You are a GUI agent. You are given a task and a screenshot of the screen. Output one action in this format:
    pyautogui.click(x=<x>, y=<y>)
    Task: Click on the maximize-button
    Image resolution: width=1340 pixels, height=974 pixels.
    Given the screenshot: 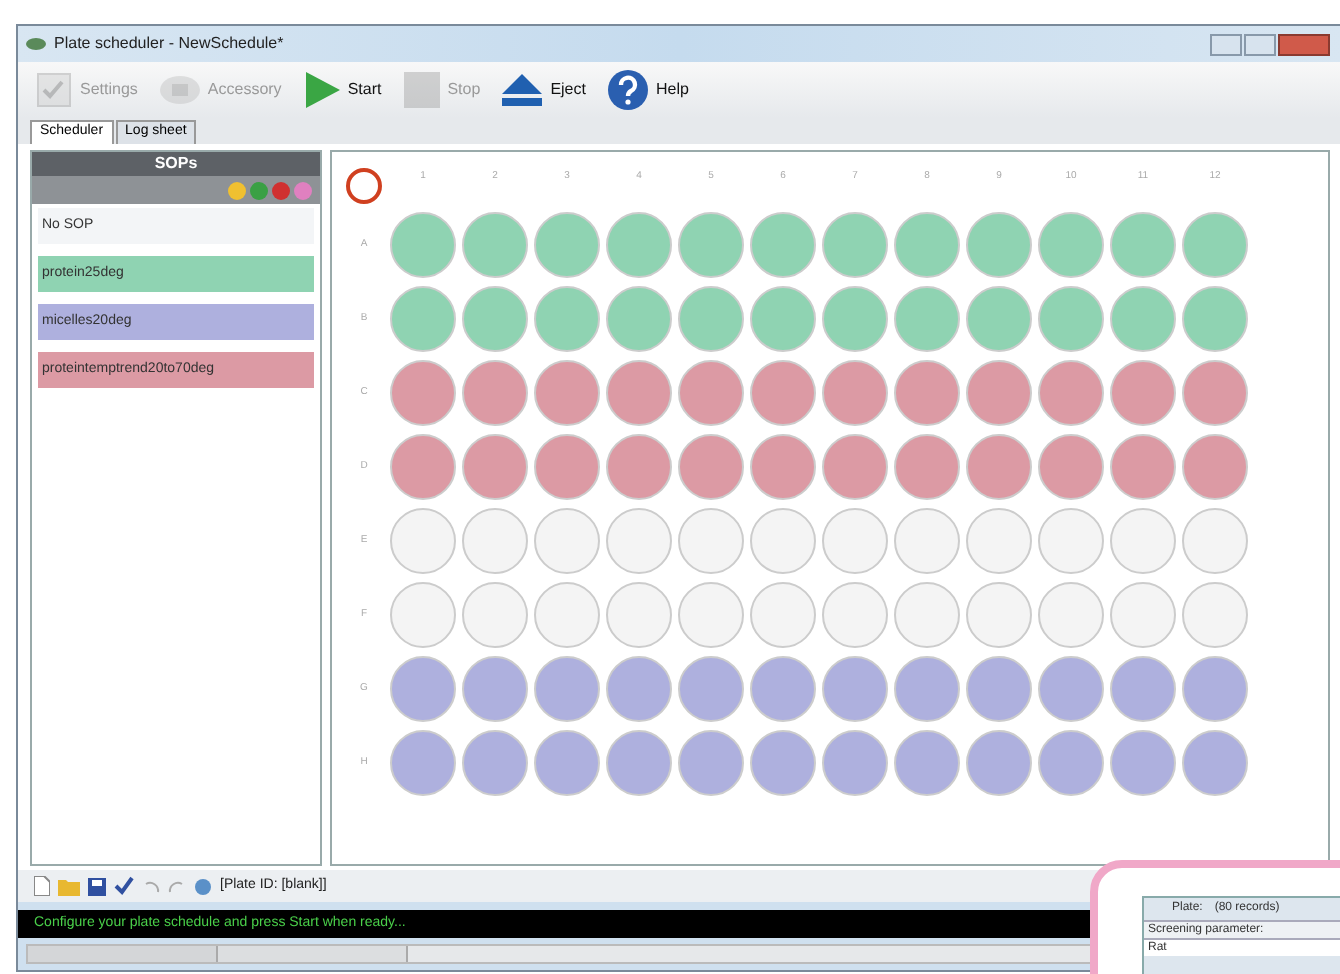 What is the action you would take?
    pyautogui.click(x=1260, y=44)
    